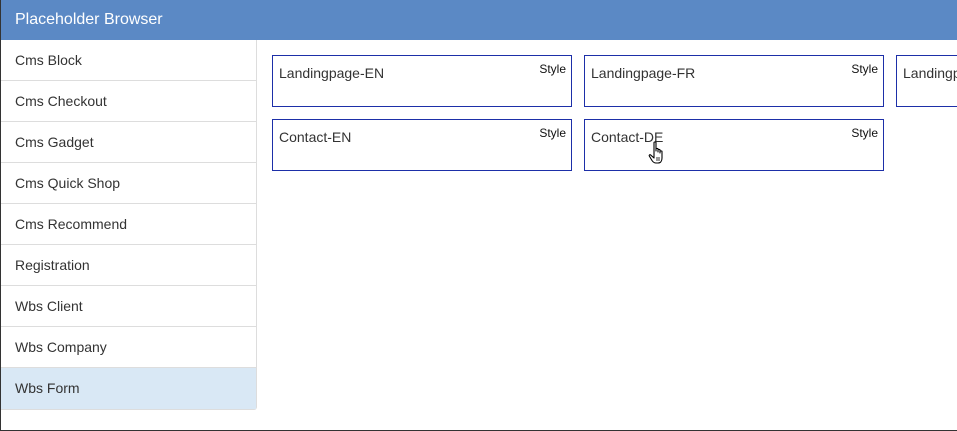 The height and width of the screenshot is (431, 957). I want to click on sidebar-item-wbs-form: Wbs Form, so click(128, 388).